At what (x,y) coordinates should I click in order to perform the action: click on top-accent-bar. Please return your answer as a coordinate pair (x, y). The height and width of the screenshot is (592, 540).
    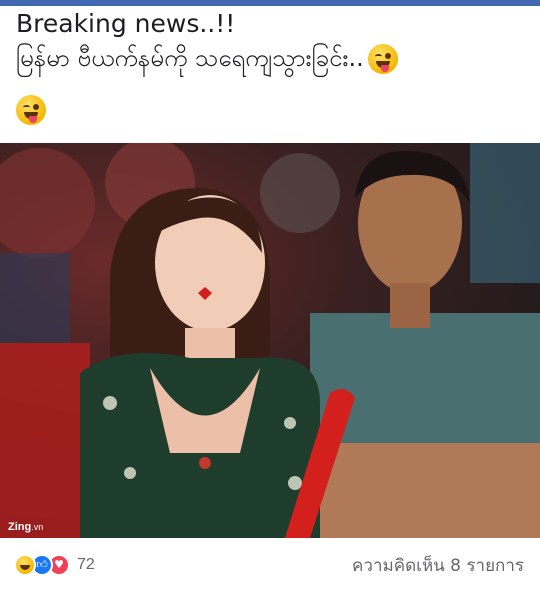
    Looking at the image, I should click on (270, 3).